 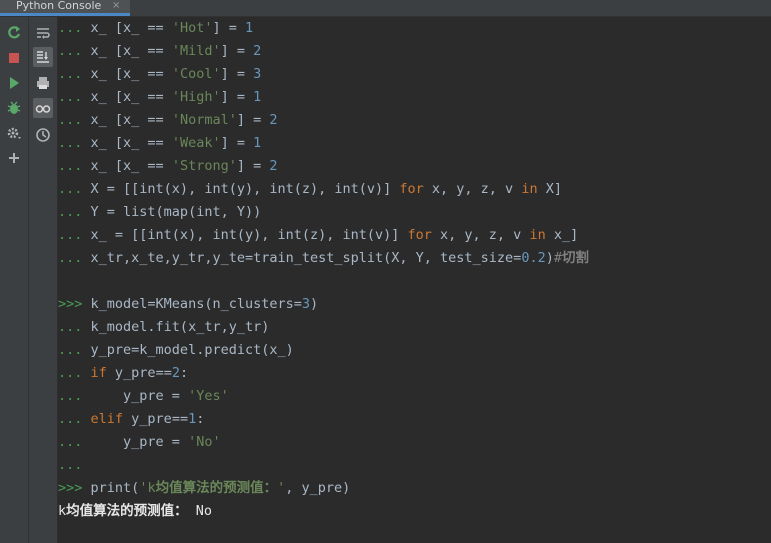 I want to click on console-input-line: ... y_pre = 'Yes', so click(x=143, y=396).